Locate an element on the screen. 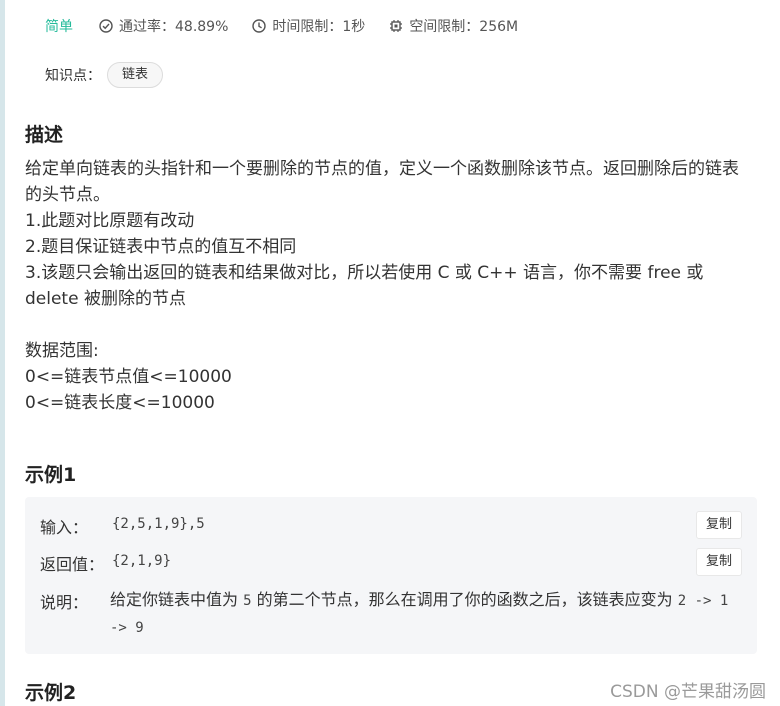 This screenshot has width=780, height=706. space-limit-text: 空间限制：256M is located at coordinates (464, 27).